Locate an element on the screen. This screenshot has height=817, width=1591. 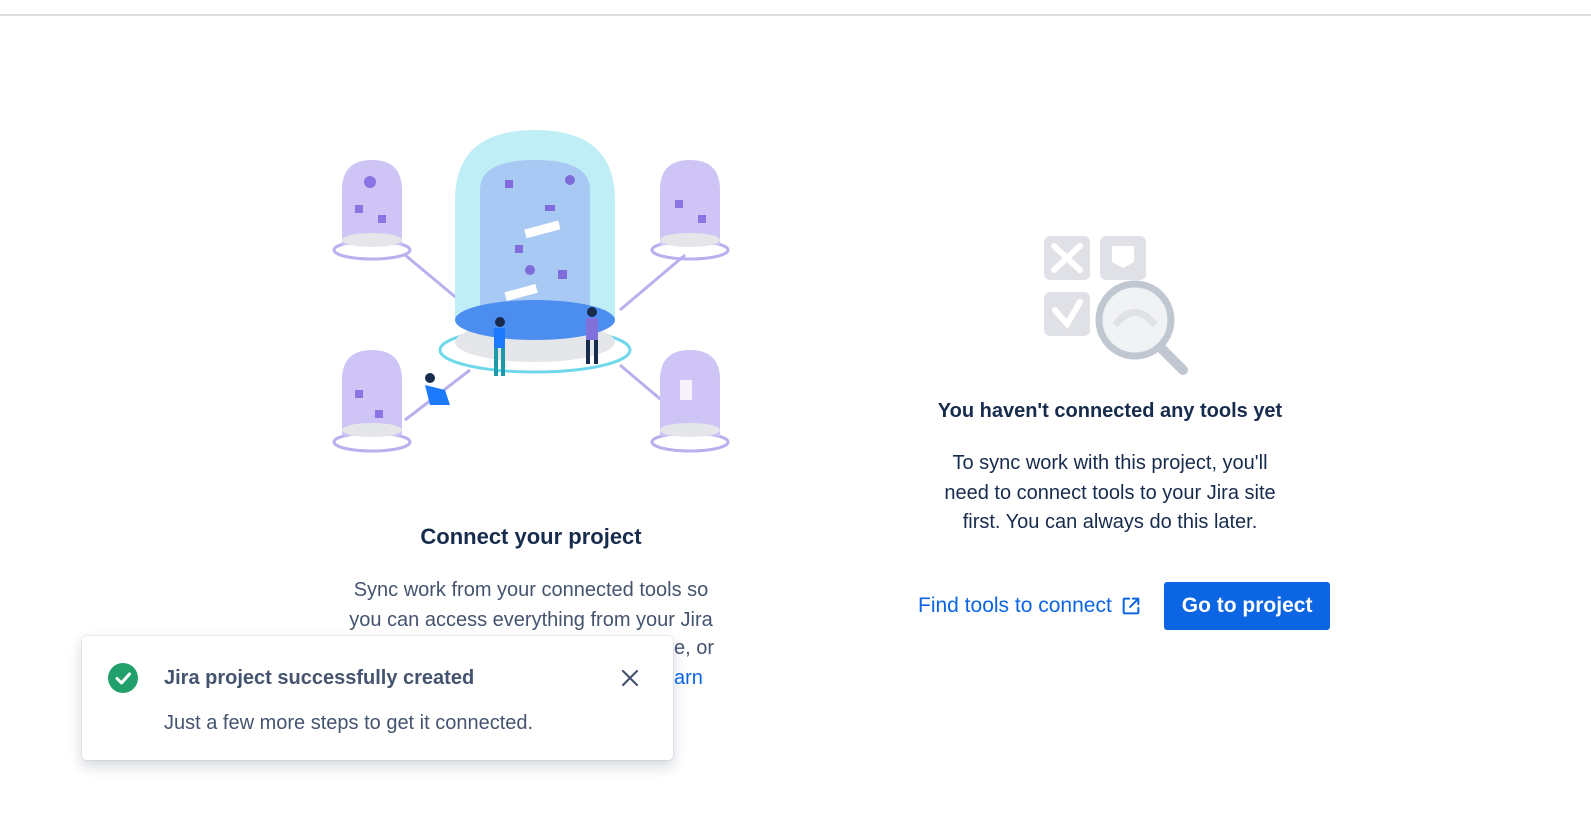
go-to-project-button: Go to project is located at coordinates (1247, 606).